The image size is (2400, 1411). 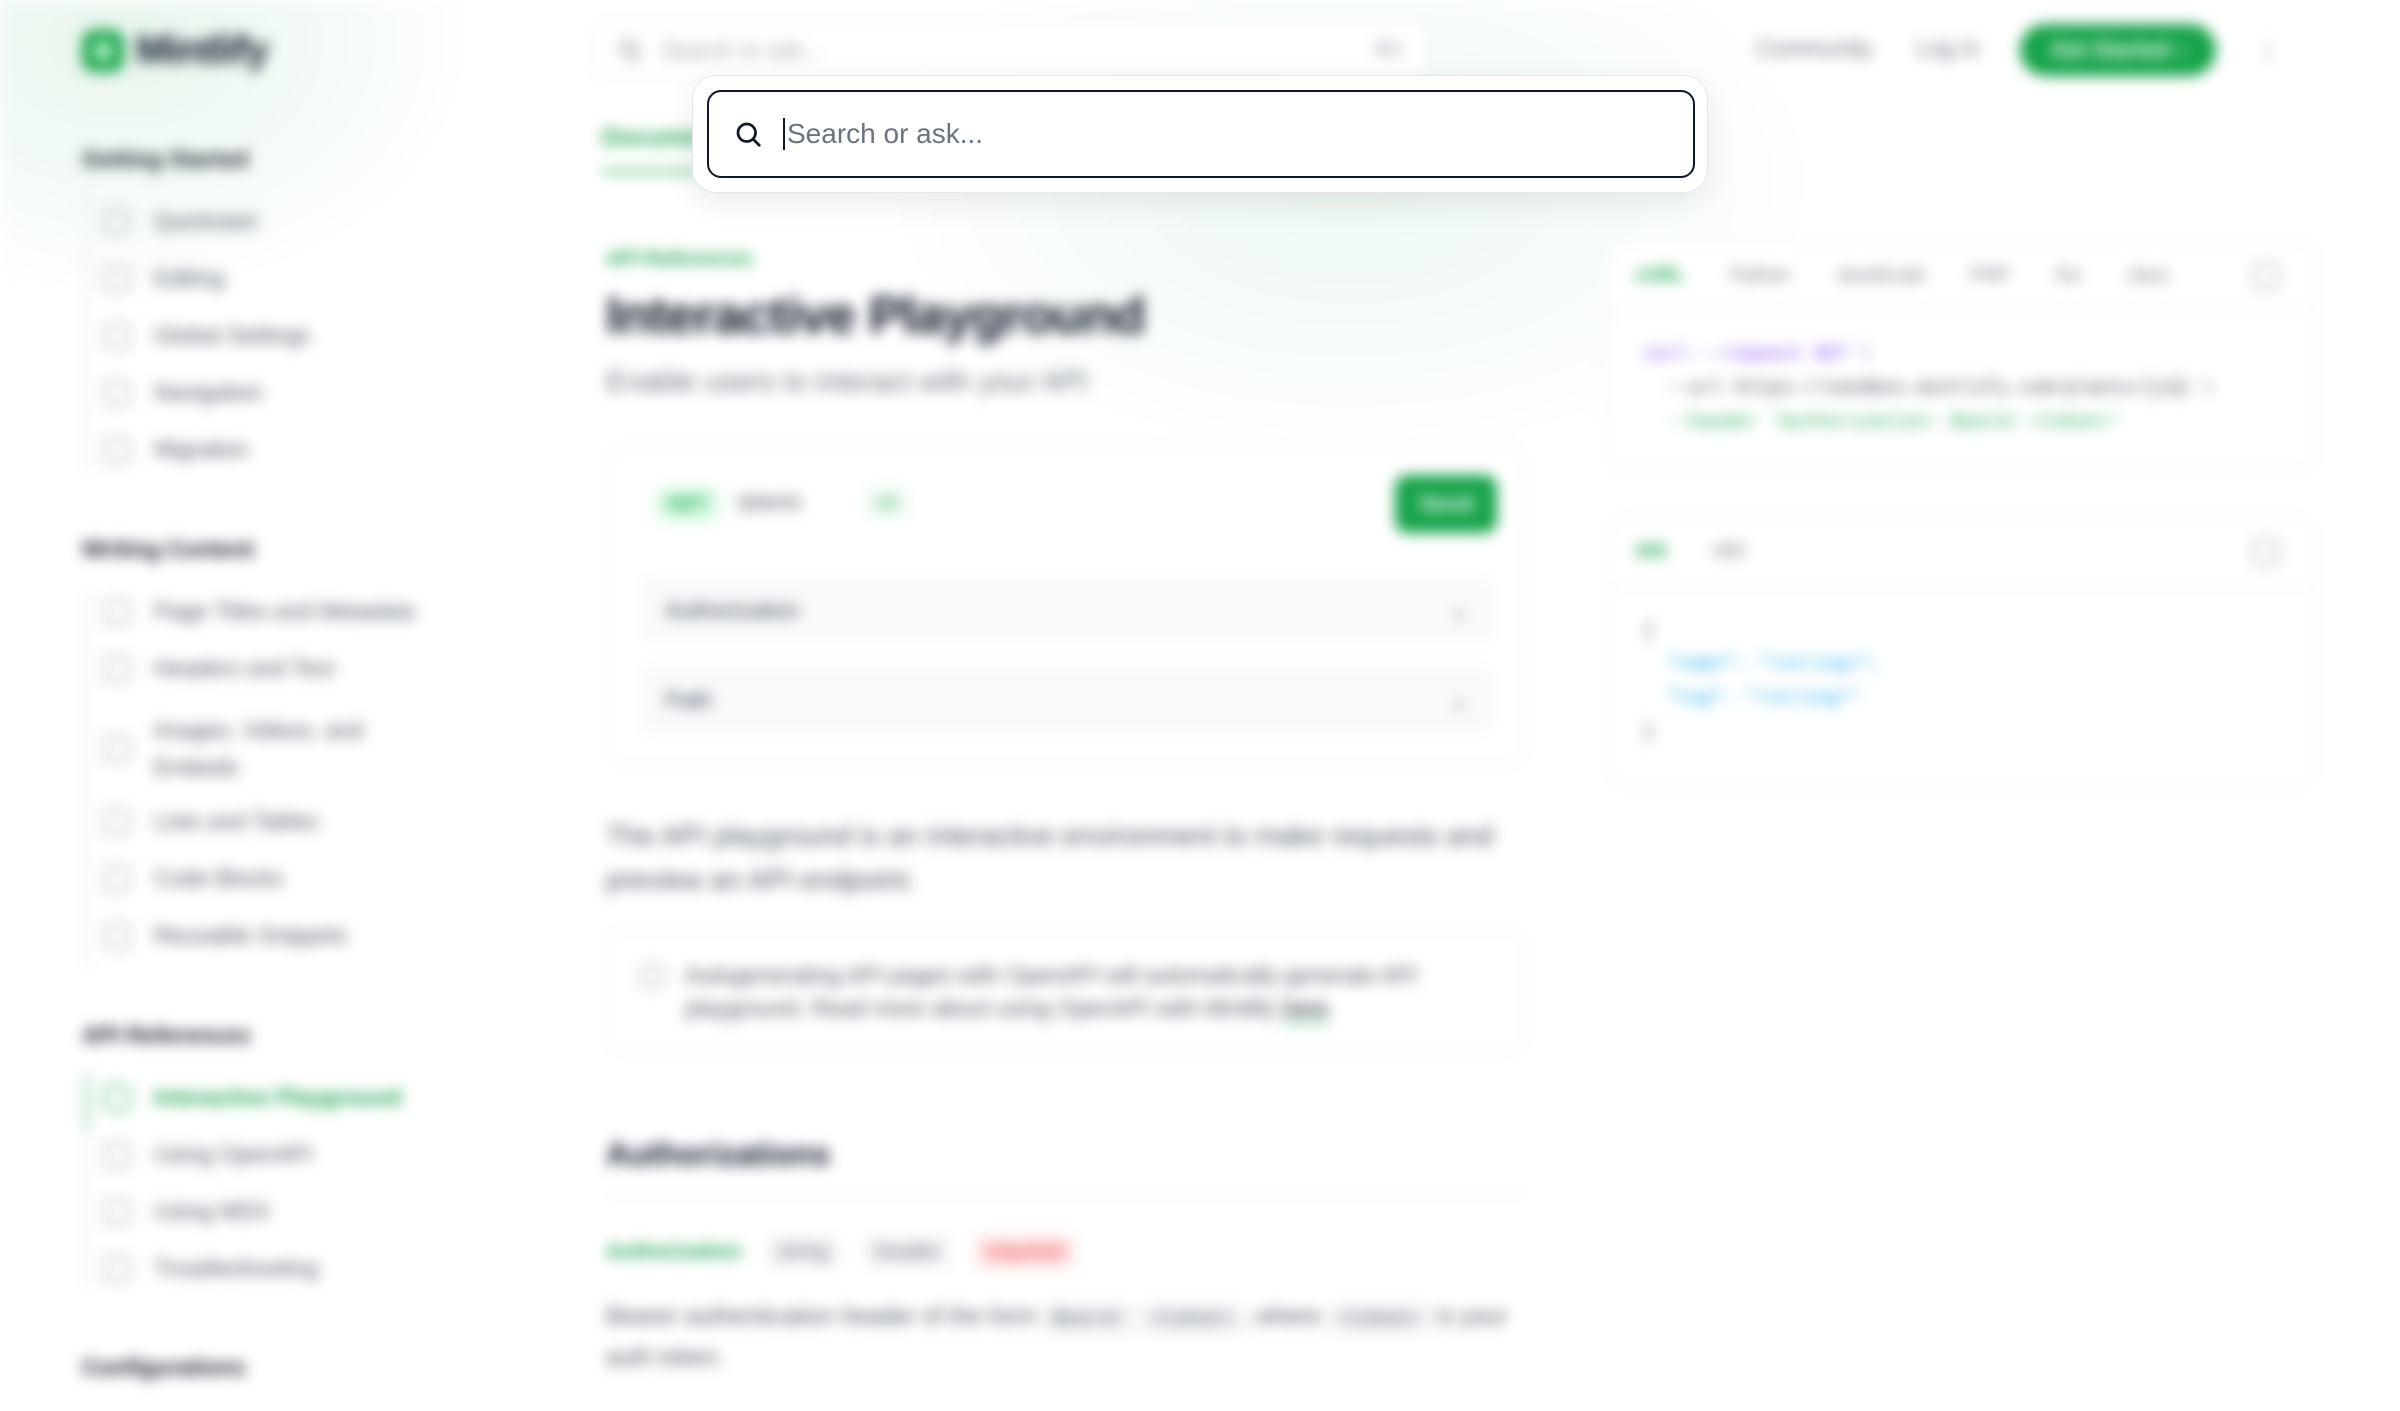 What do you see at coordinates (232, 335) in the screenshot?
I see `sidebar-item-label: Global Settings` at bounding box center [232, 335].